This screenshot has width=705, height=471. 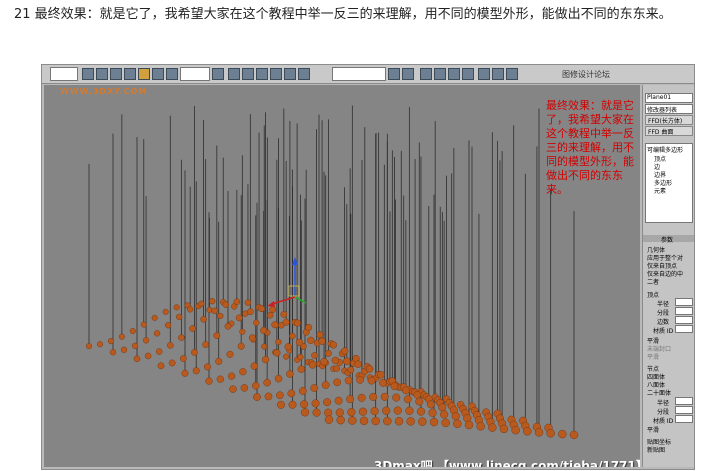 What do you see at coordinates (195, 74) in the screenshot?
I see `reference-coord-select` at bounding box center [195, 74].